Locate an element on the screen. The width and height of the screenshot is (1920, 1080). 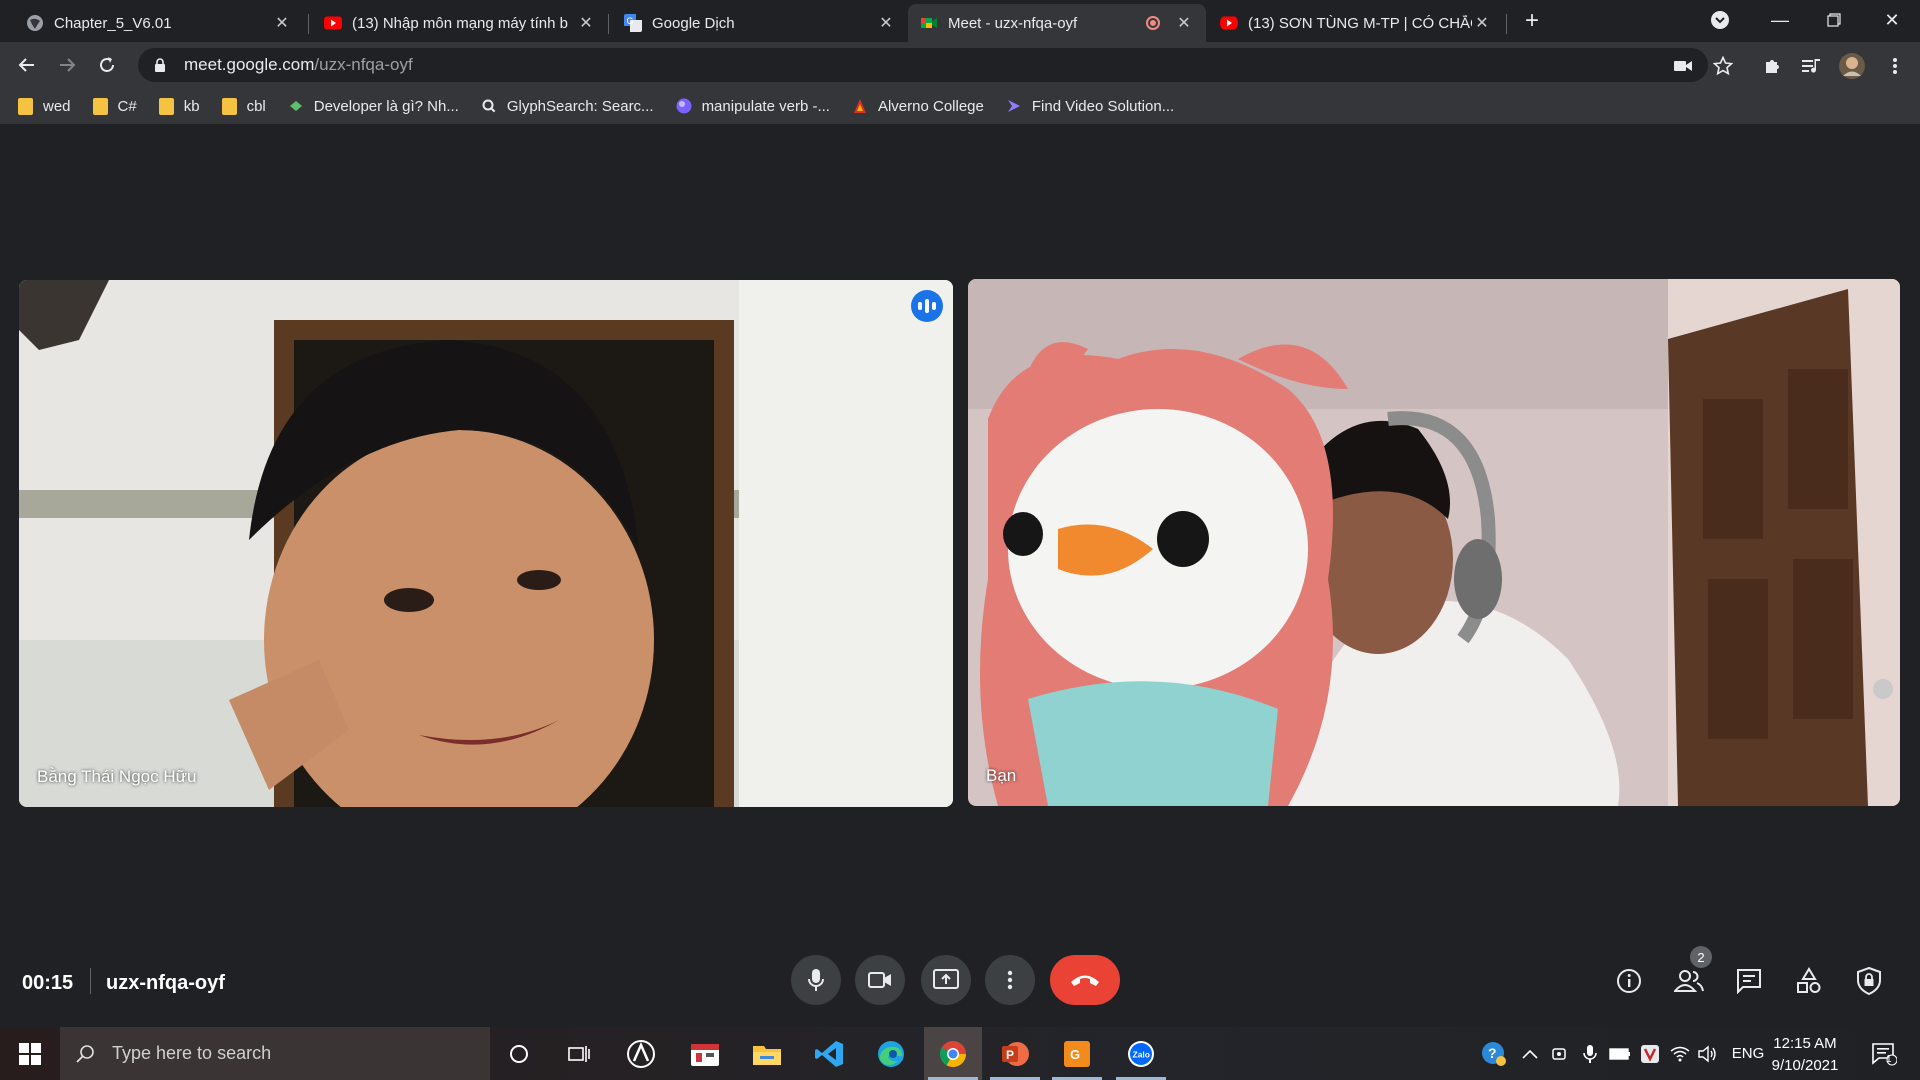
address-bar: meet.google.com/uzx-nfqa-oyf is located at coordinates (923, 65).